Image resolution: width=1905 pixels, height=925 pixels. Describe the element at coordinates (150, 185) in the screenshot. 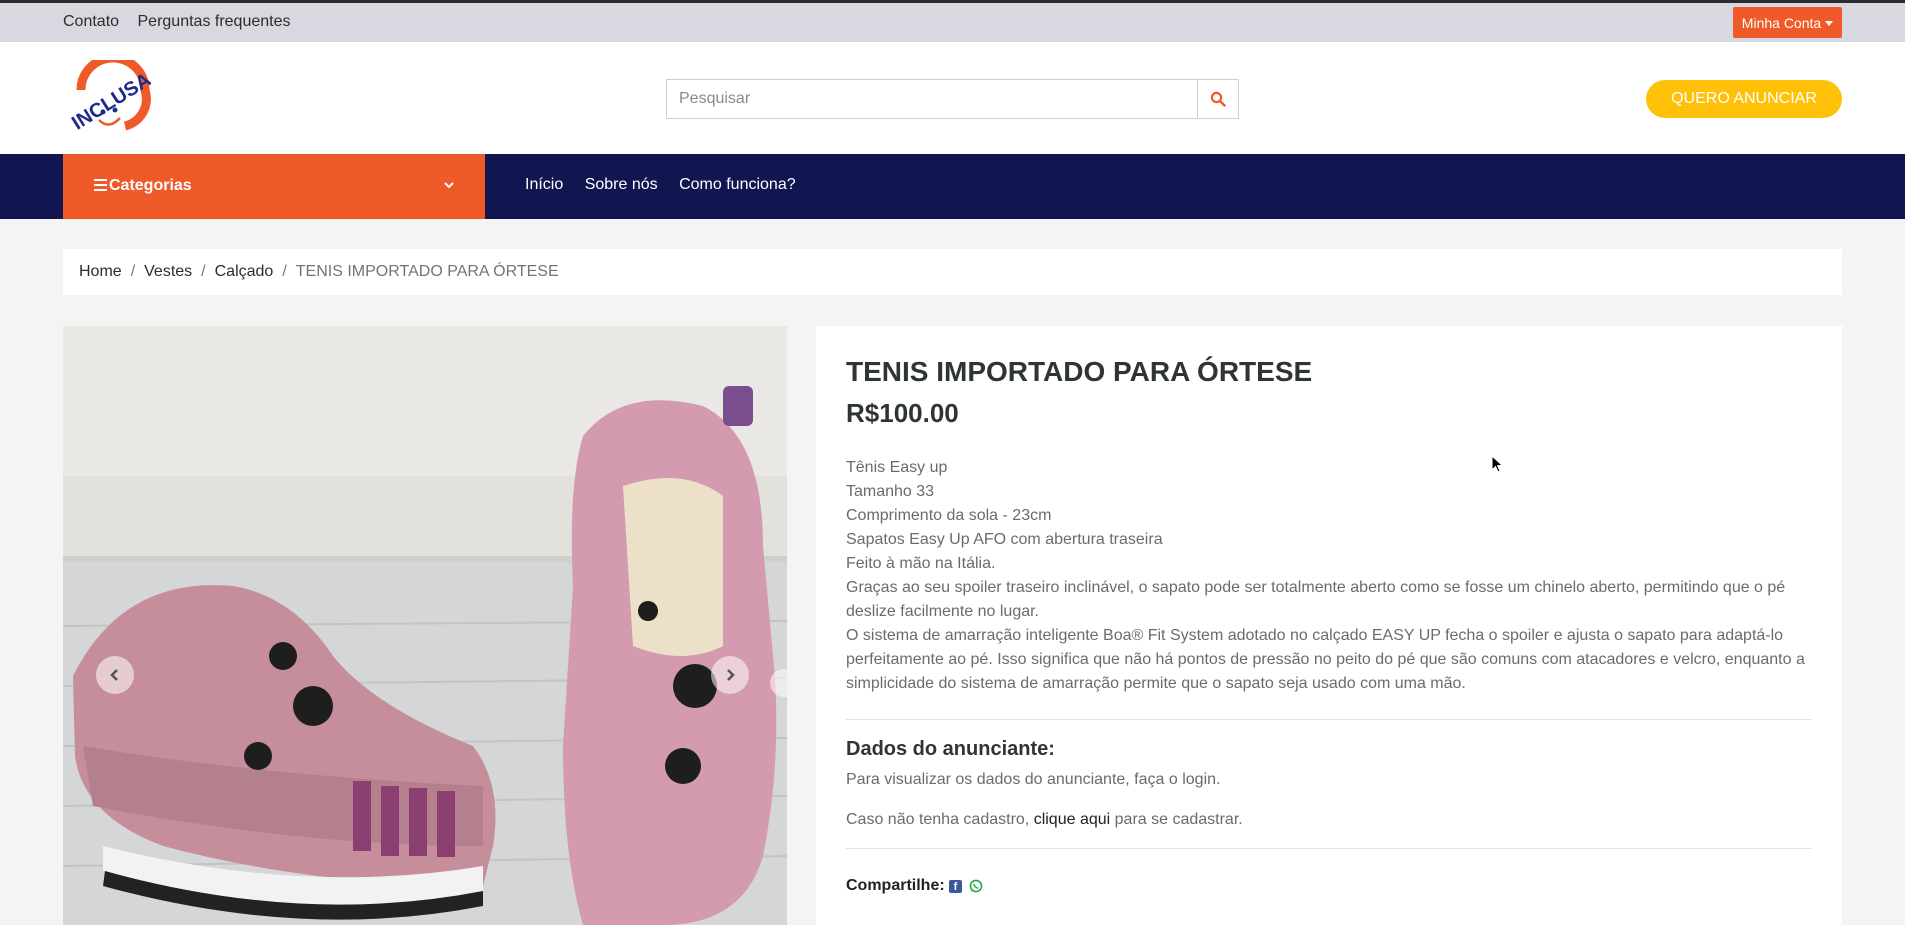

I see `categories-label: Categorias` at that location.